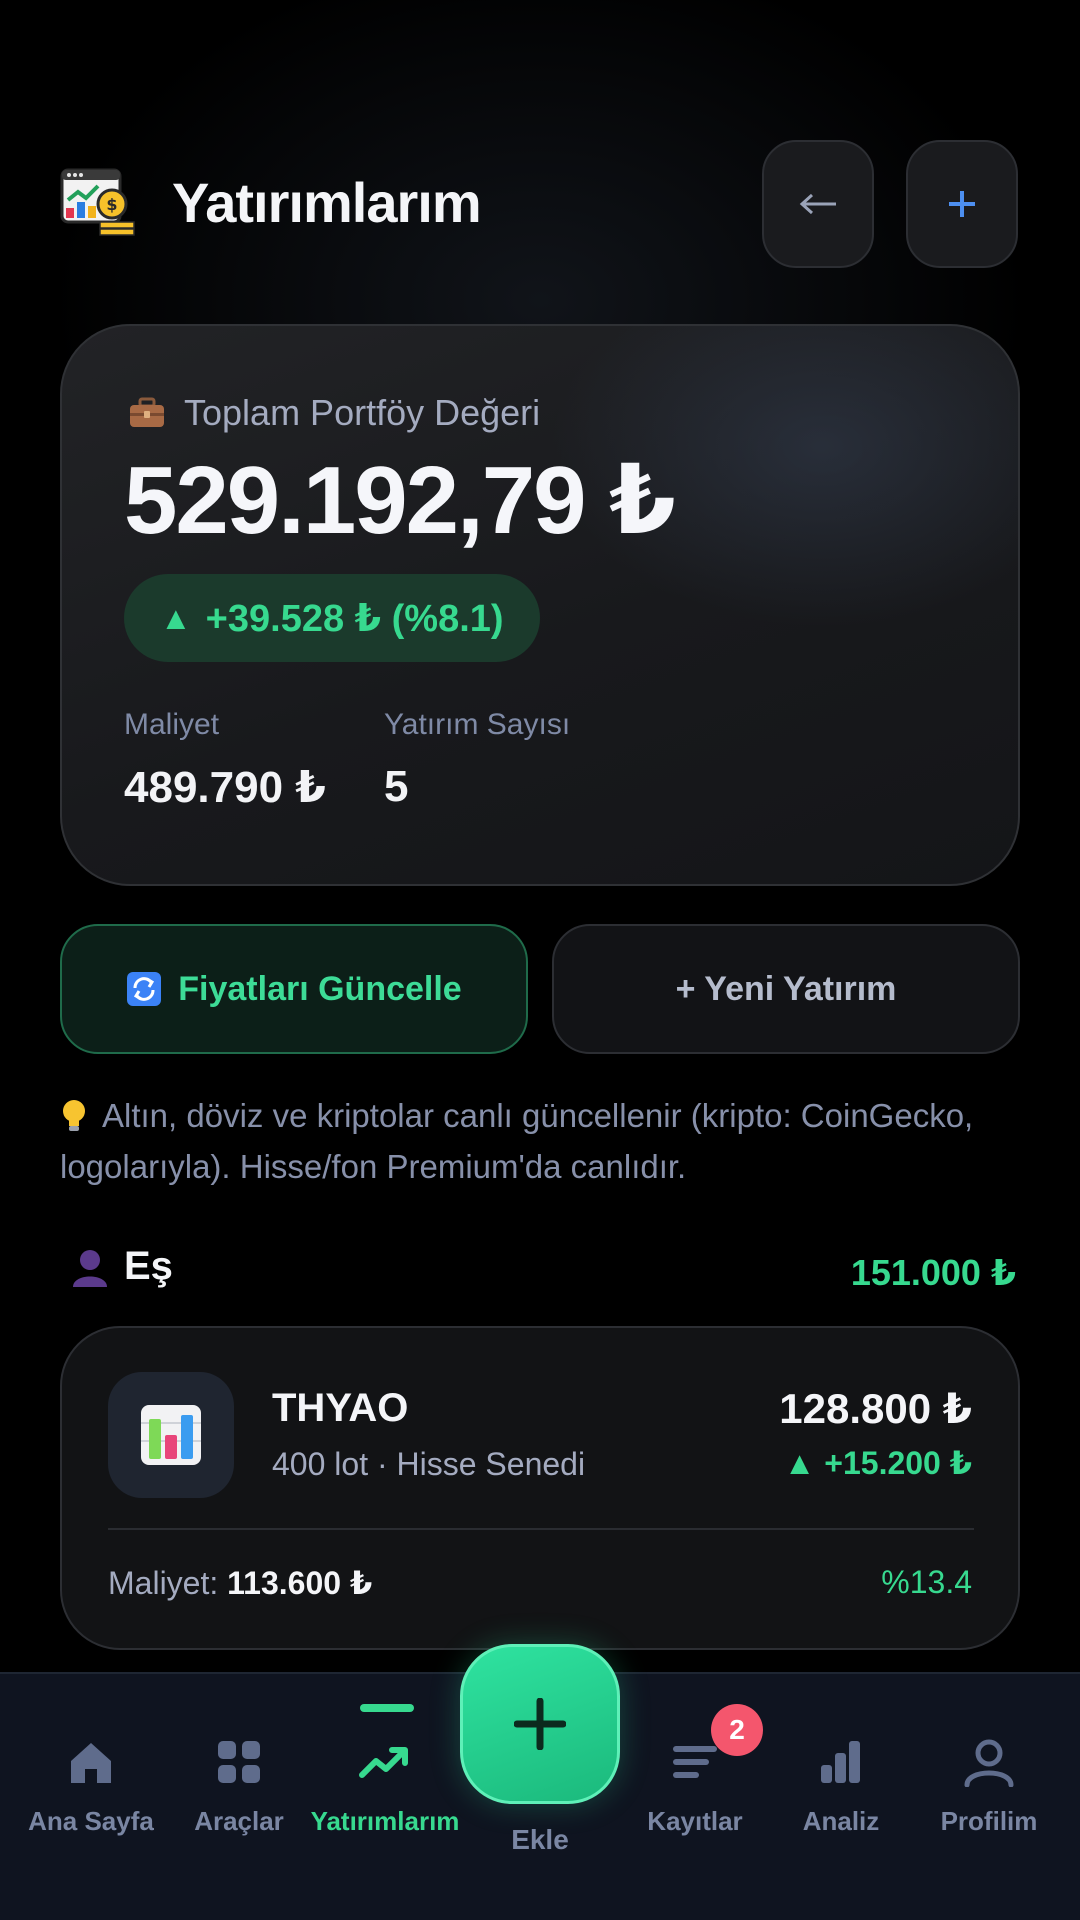 This screenshot has height=1920, width=1080. Describe the element at coordinates (385, 1821) in the screenshot. I see `nav-label: Yatırımlarım` at that location.